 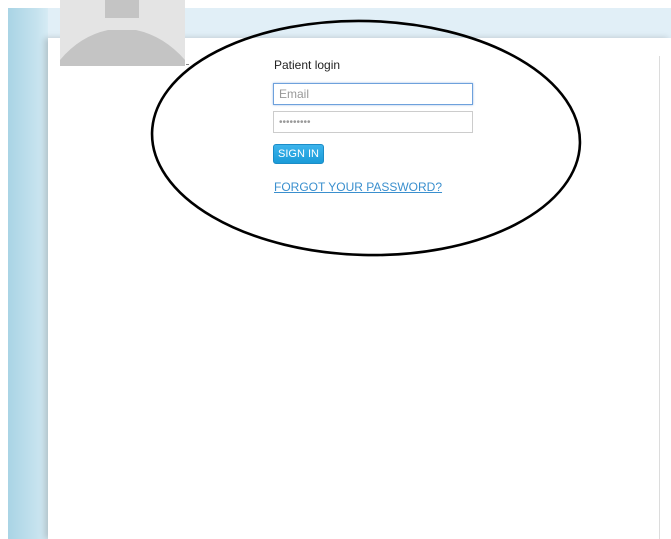 I want to click on avatar, so click(x=122, y=33).